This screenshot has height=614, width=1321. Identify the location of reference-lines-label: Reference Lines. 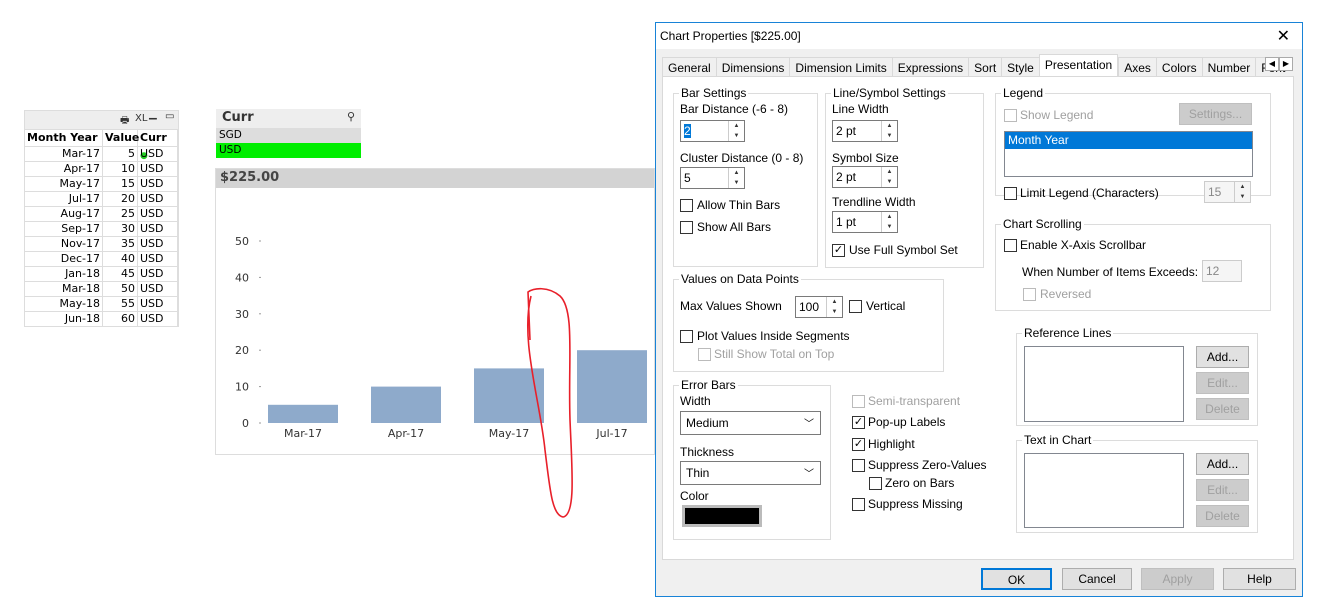
(1068, 333).